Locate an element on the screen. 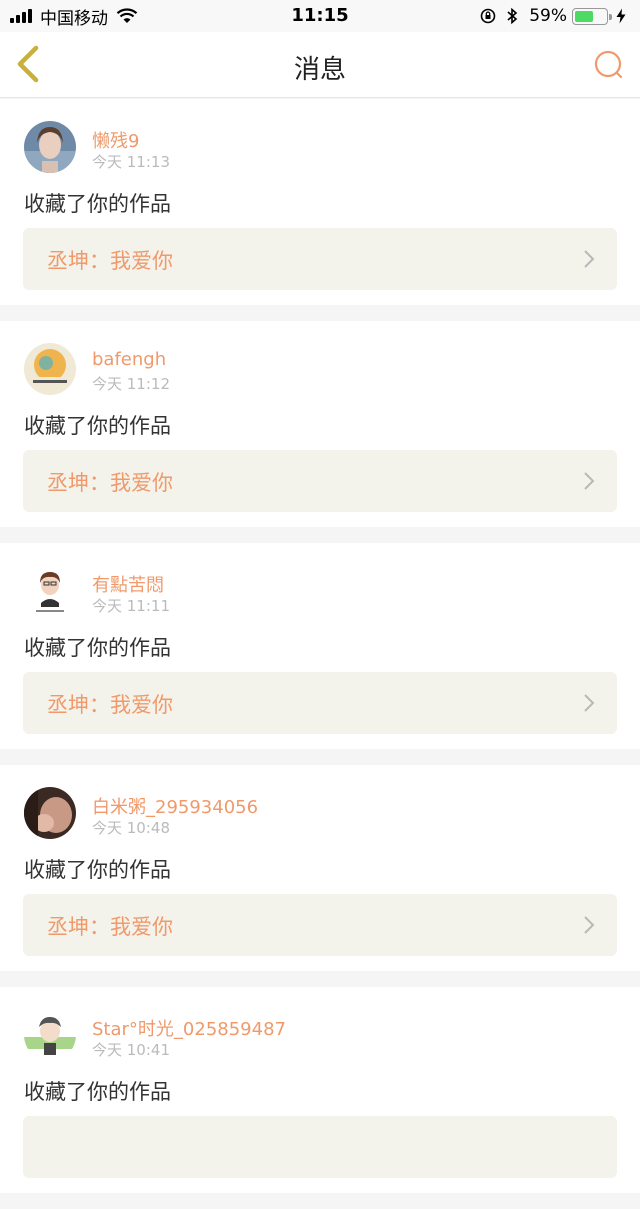  orientation-lock-icon is located at coordinates (488, 16).